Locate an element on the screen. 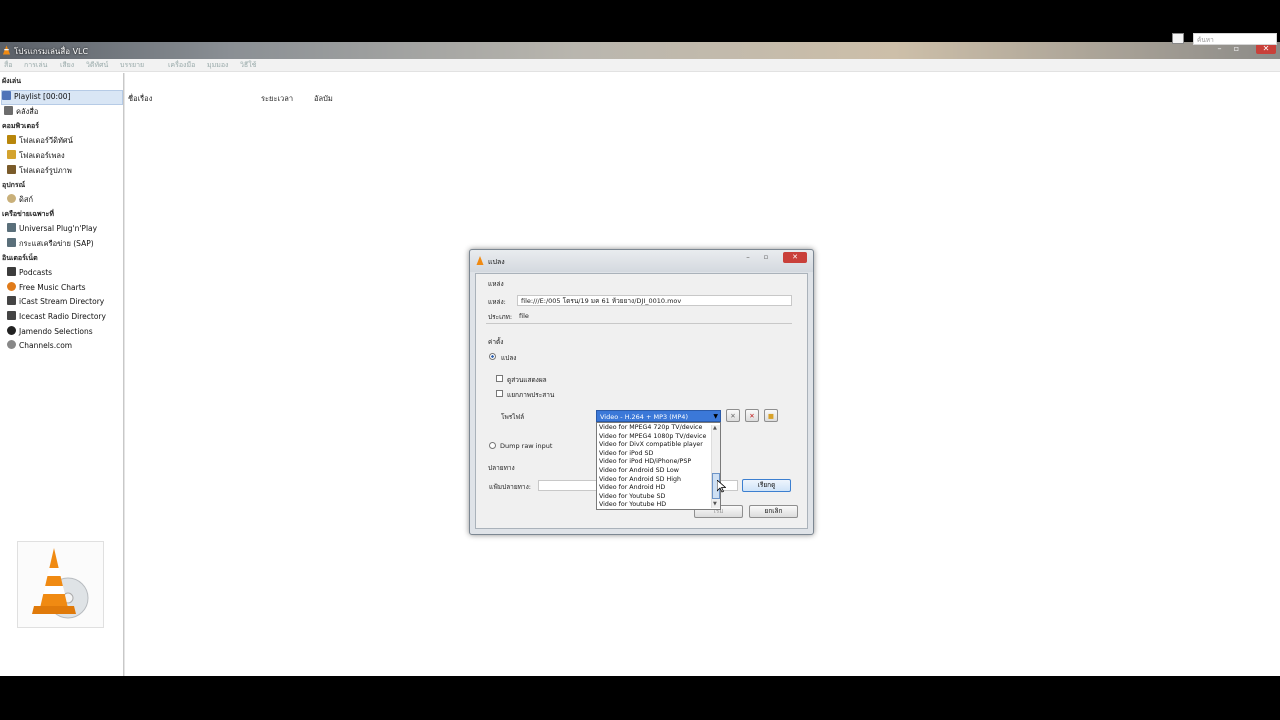  profile-option: Video for Android SD High is located at coordinates (640, 480).